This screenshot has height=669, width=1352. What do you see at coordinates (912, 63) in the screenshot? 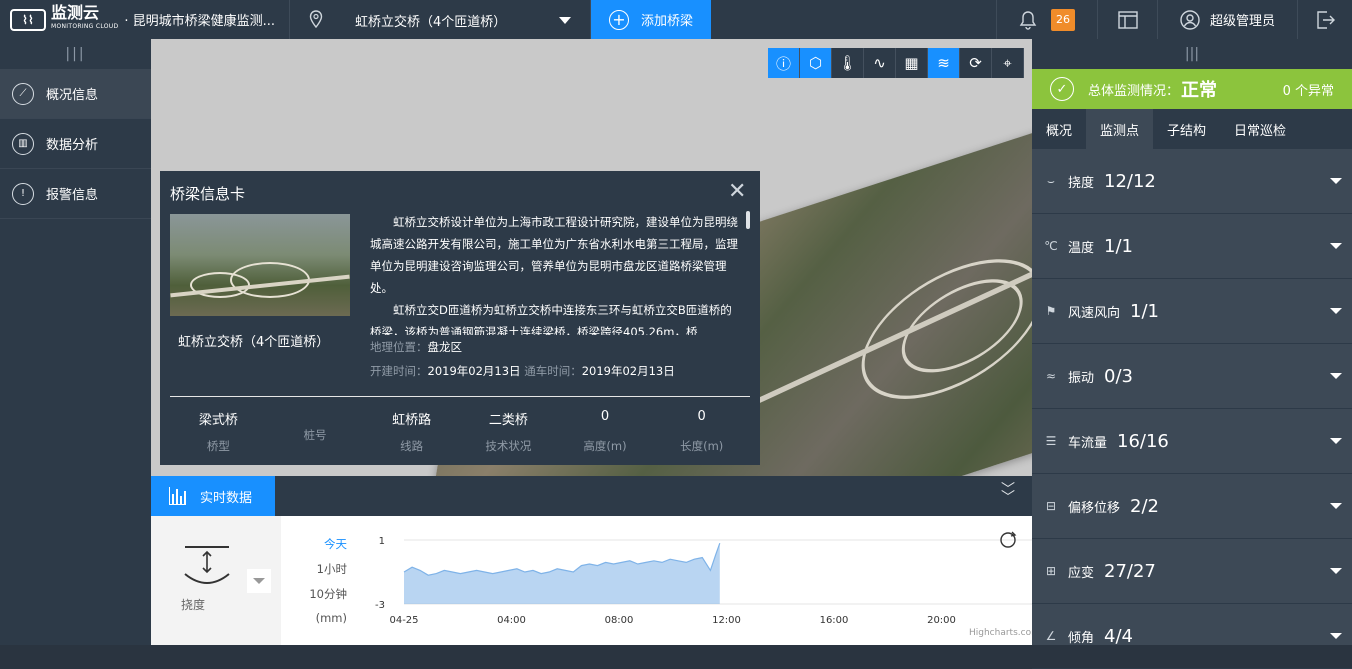
I see `texture-icon: ▦` at bounding box center [912, 63].